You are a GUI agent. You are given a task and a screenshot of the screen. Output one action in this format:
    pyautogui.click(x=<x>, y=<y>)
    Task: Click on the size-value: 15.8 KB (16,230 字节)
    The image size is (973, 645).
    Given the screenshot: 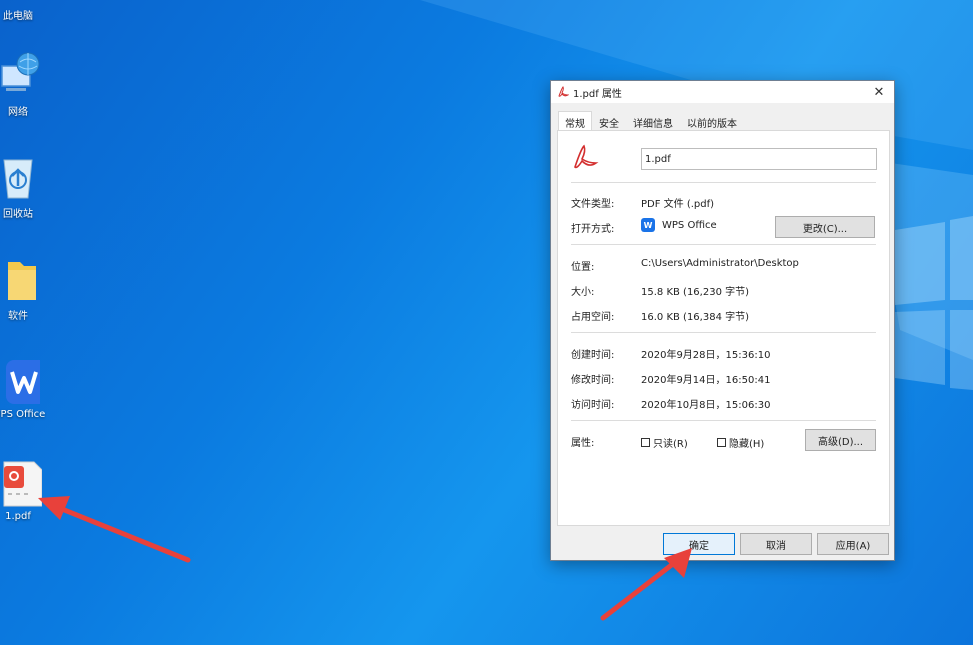 What is the action you would take?
    pyautogui.click(x=695, y=292)
    